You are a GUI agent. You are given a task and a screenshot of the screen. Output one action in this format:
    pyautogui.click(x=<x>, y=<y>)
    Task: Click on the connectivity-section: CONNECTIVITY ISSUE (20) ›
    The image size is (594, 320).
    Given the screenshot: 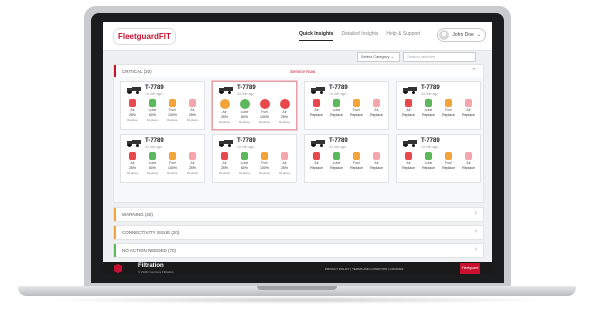 What is the action you would take?
    pyautogui.click(x=298, y=232)
    